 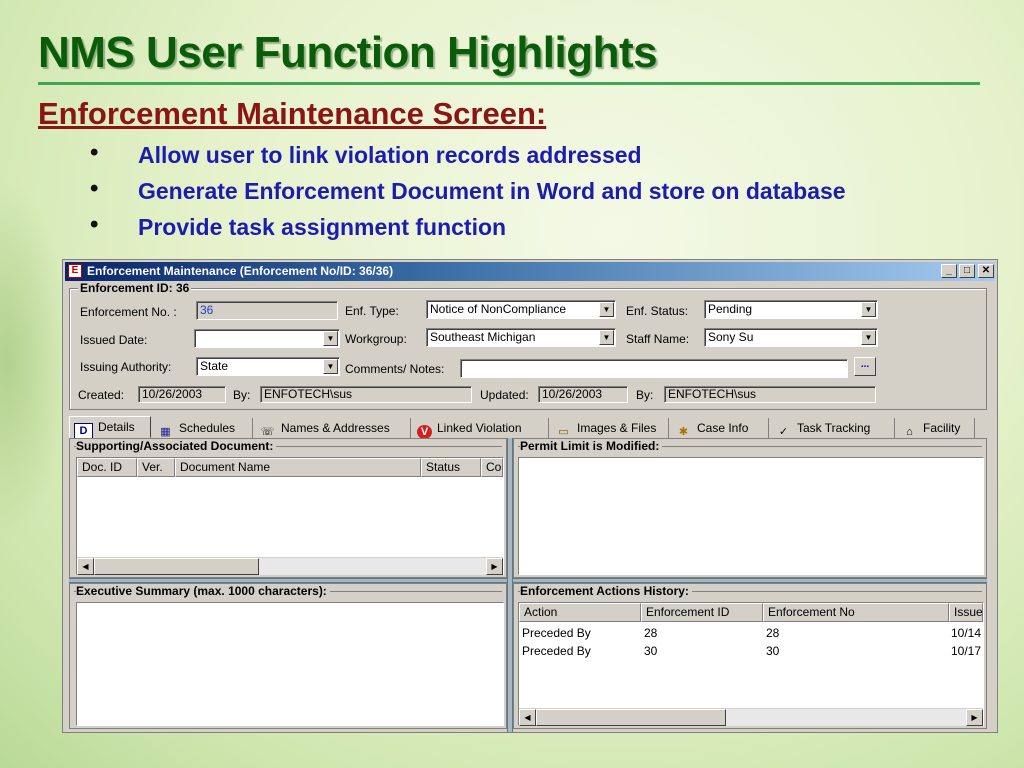 I want to click on enf-status-value: Pending, so click(x=730, y=309).